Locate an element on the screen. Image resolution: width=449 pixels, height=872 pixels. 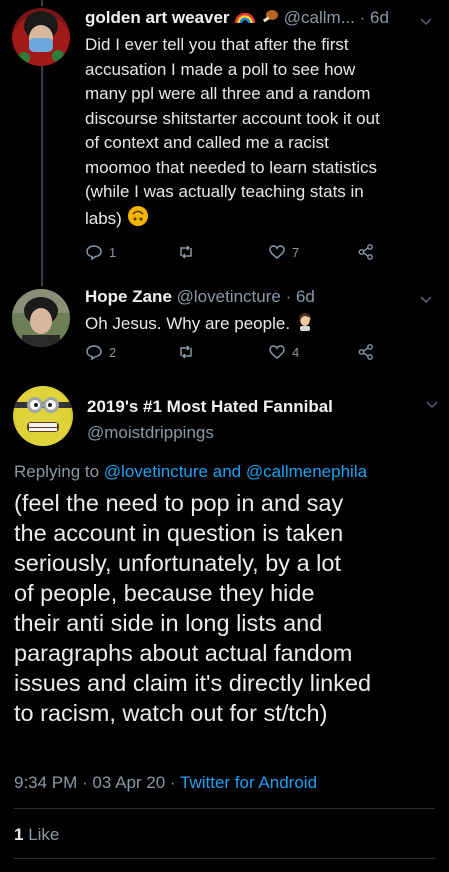
tweet-time: 9:34 PM · 03 Apr 20 · is located at coordinates (95, 782).